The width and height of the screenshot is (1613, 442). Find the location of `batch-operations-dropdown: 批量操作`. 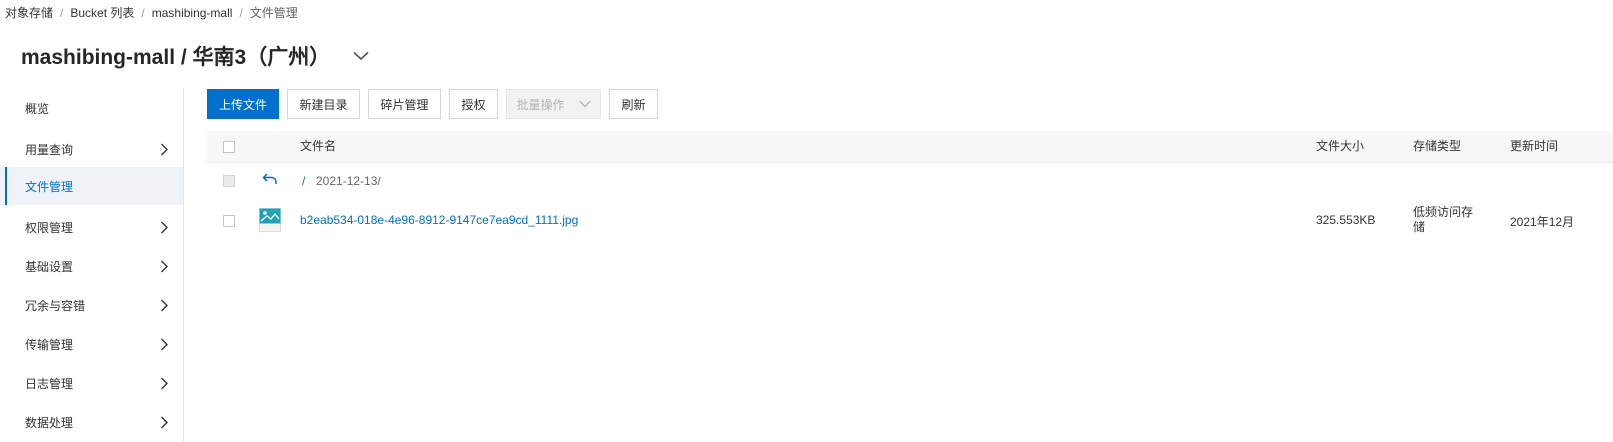

batch-operations-dropdown: 批量操作 is located at coordinates (553, 104).